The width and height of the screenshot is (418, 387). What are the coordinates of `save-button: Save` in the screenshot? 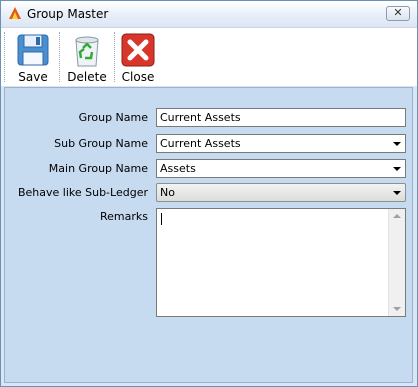 It's located at (33, 57).